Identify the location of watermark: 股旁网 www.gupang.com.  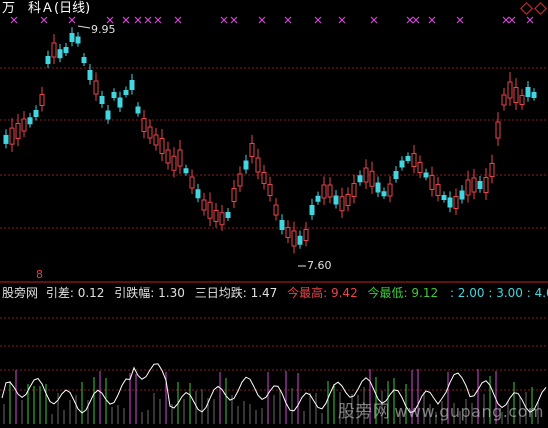
(441, 409).